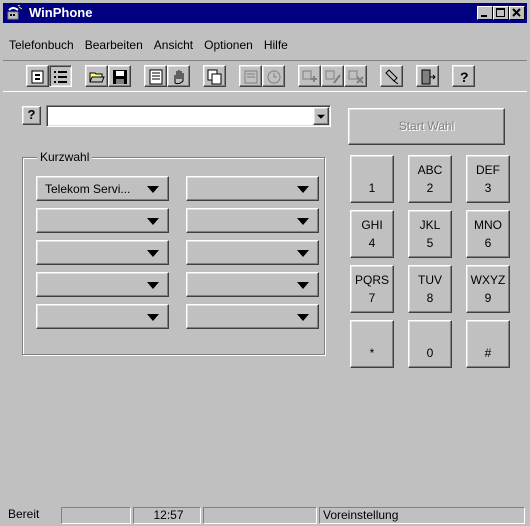  Describe the element at coordinates (501, 13) in the screenshot. I see `maximize-icon` at that location.